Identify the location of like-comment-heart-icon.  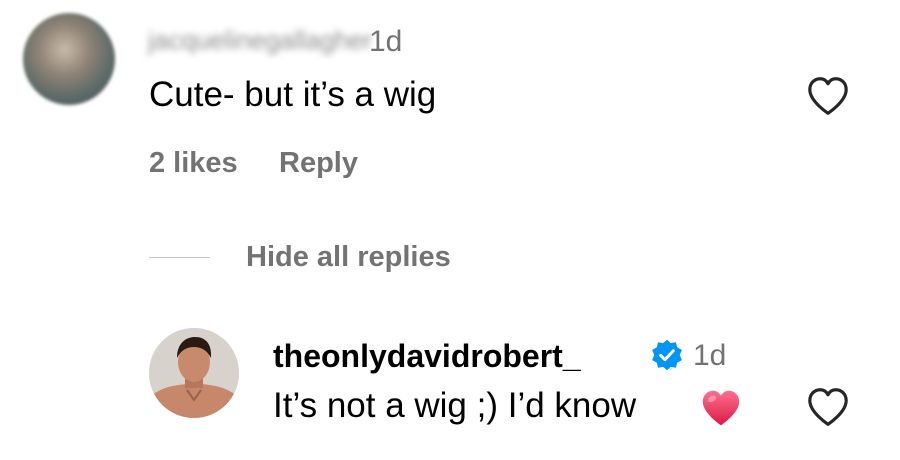
(828, 96).